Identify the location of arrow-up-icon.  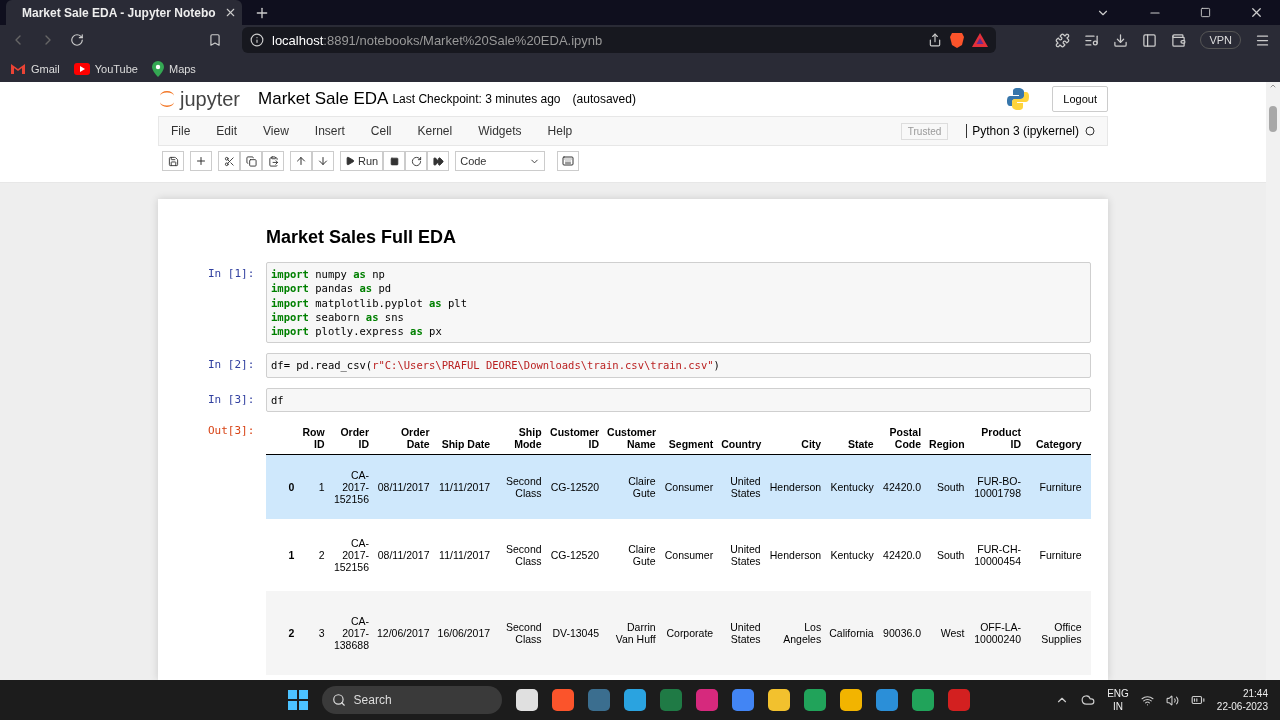
(301, 161).